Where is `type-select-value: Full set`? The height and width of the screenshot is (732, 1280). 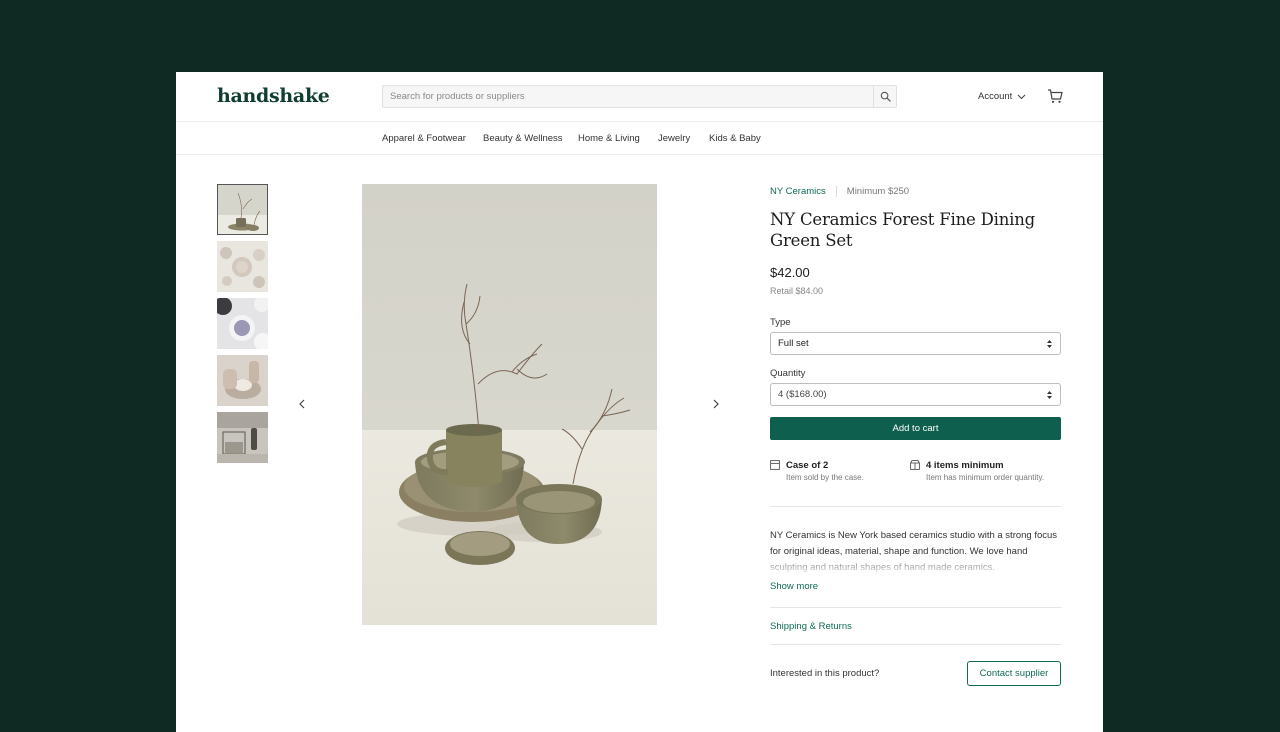 type-select-value: Full set is located at coordinates (793, 343).